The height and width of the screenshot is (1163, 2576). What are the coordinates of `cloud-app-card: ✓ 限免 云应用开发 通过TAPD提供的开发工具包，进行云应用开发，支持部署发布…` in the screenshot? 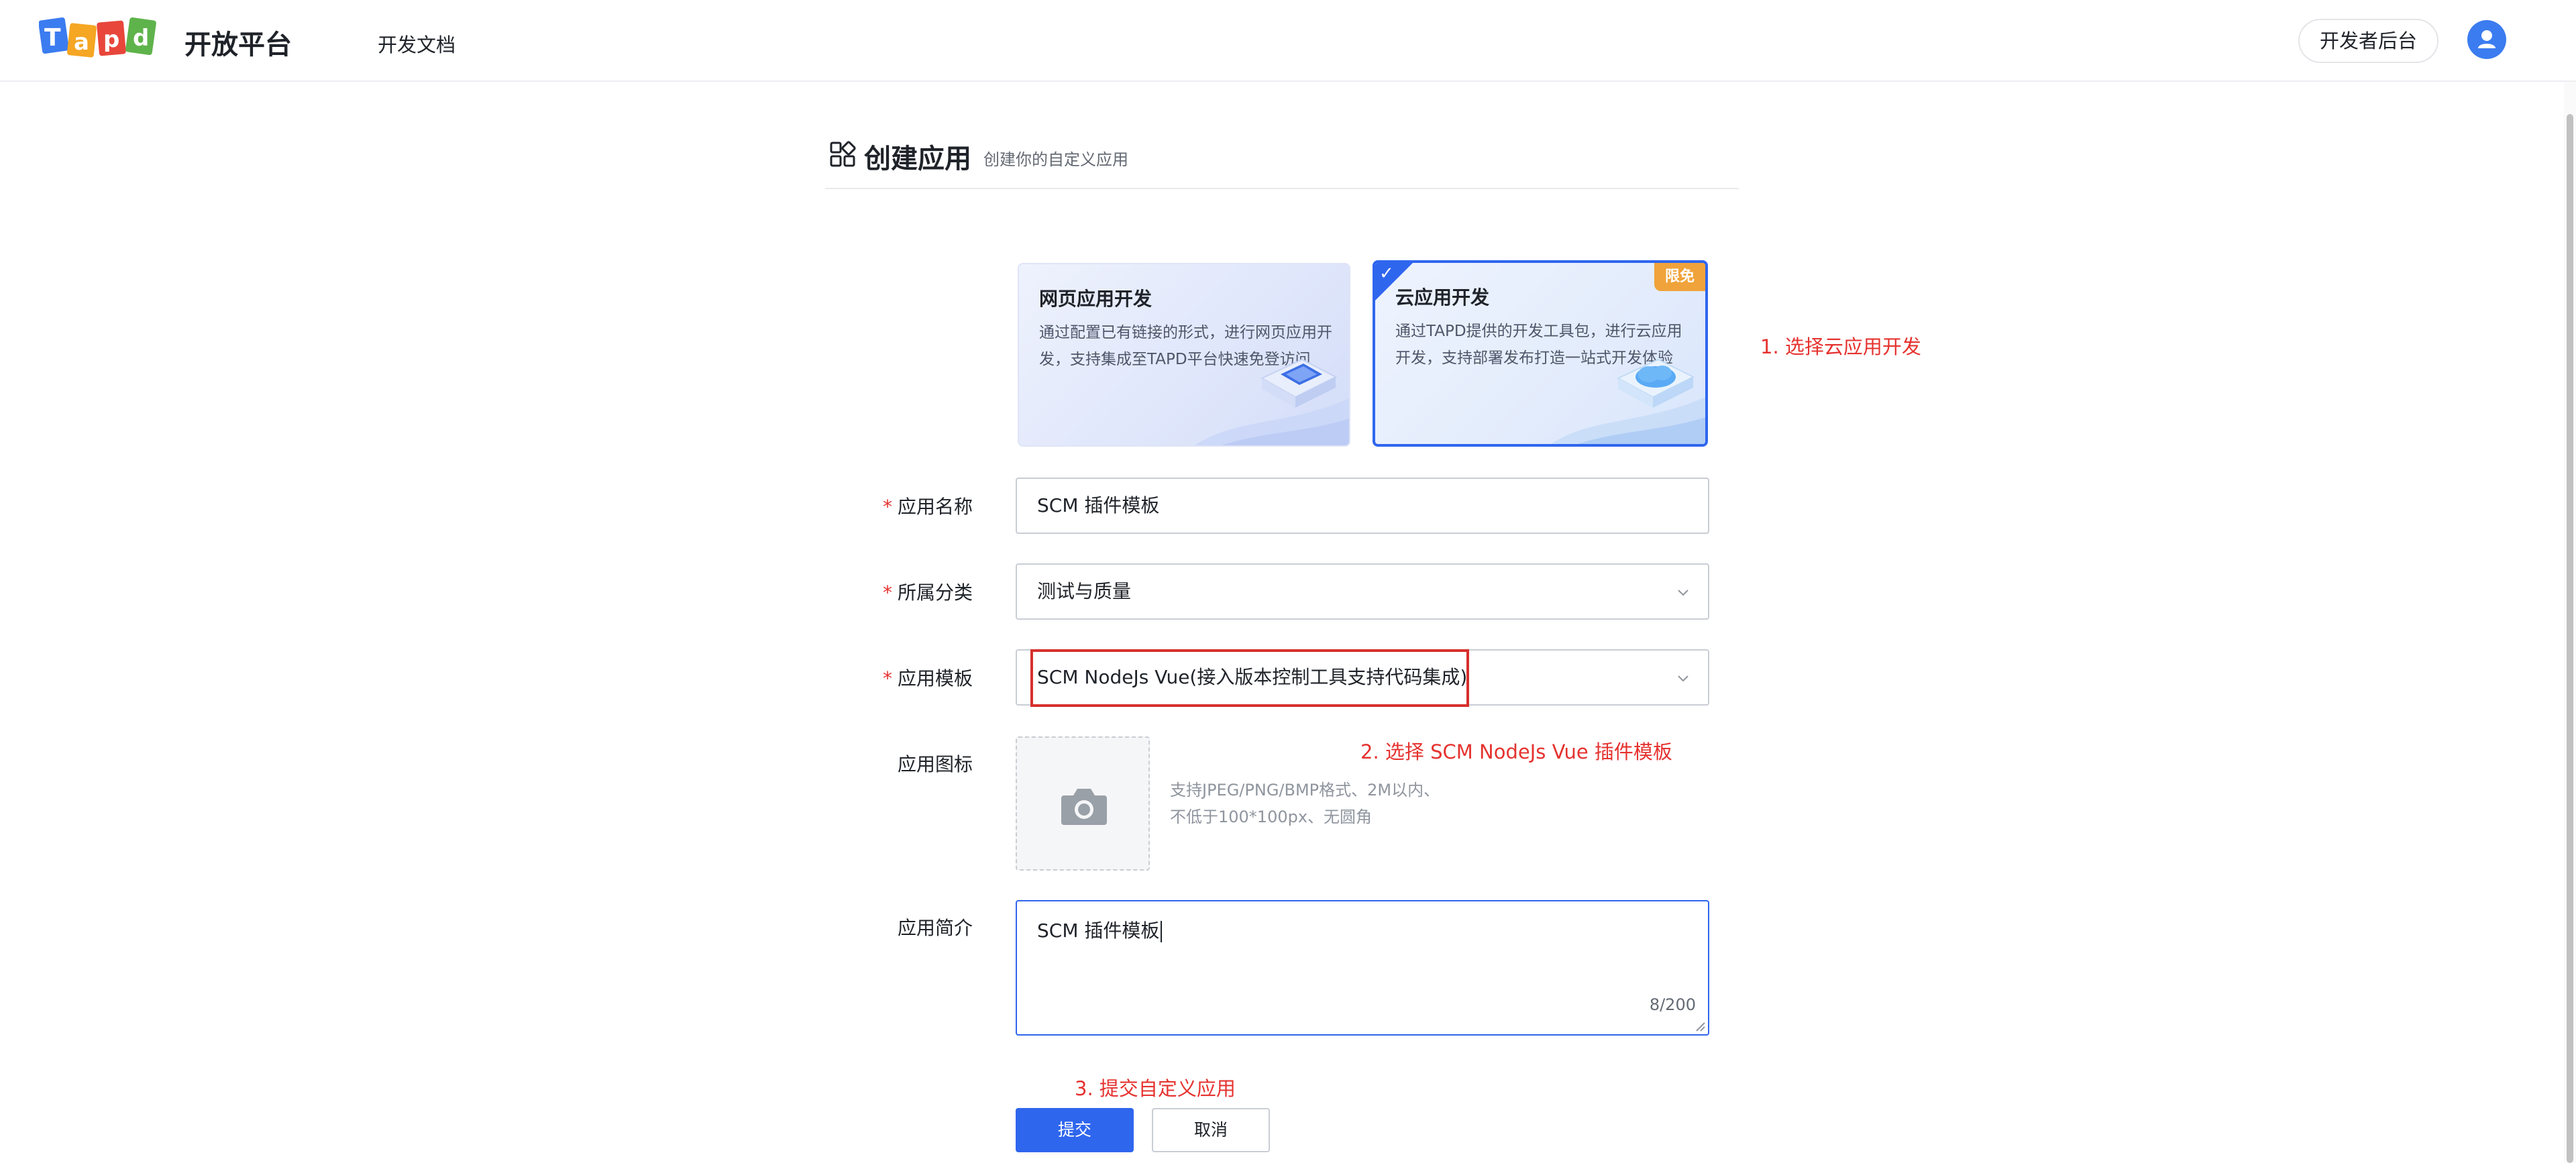 It's located at (1540, 353).